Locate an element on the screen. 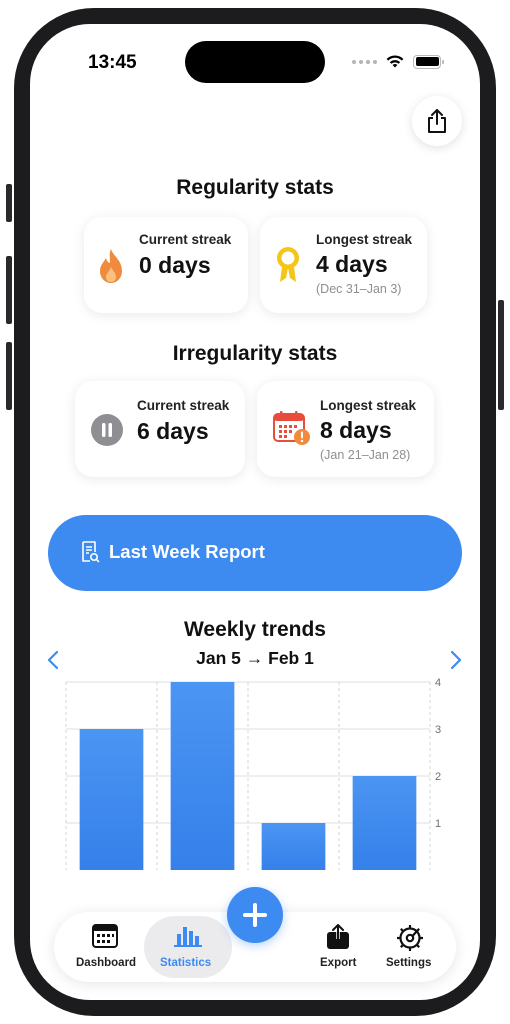  flame-icon is located at coordinates (111, 266).